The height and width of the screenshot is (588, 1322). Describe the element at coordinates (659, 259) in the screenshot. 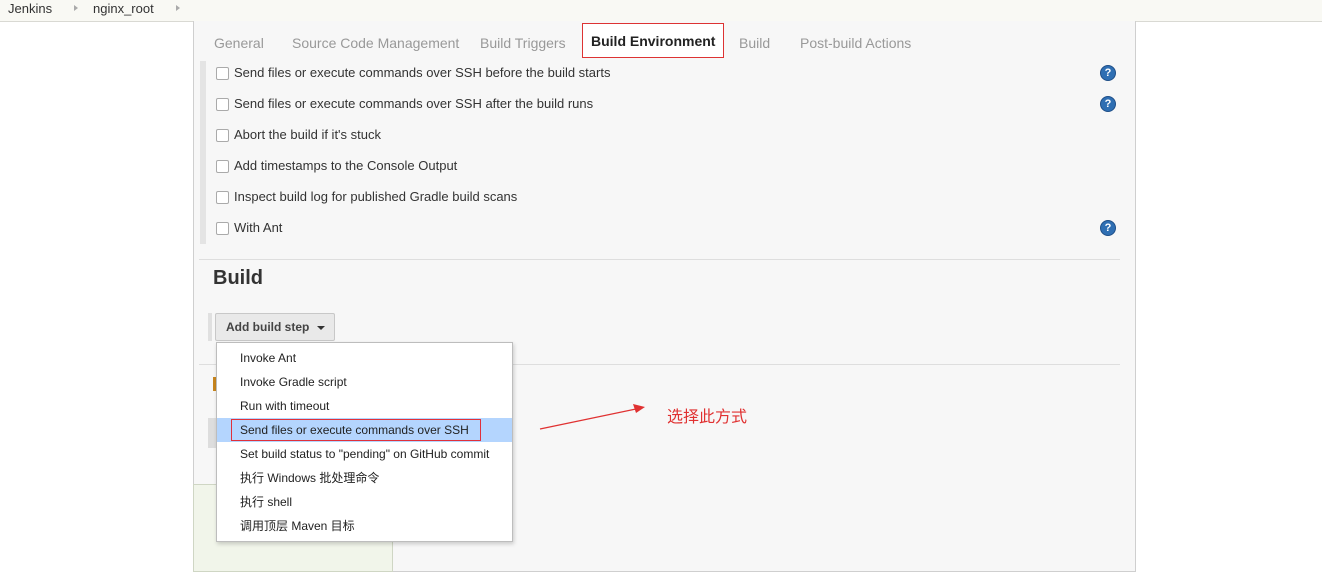

I see `section-divider` at that location.